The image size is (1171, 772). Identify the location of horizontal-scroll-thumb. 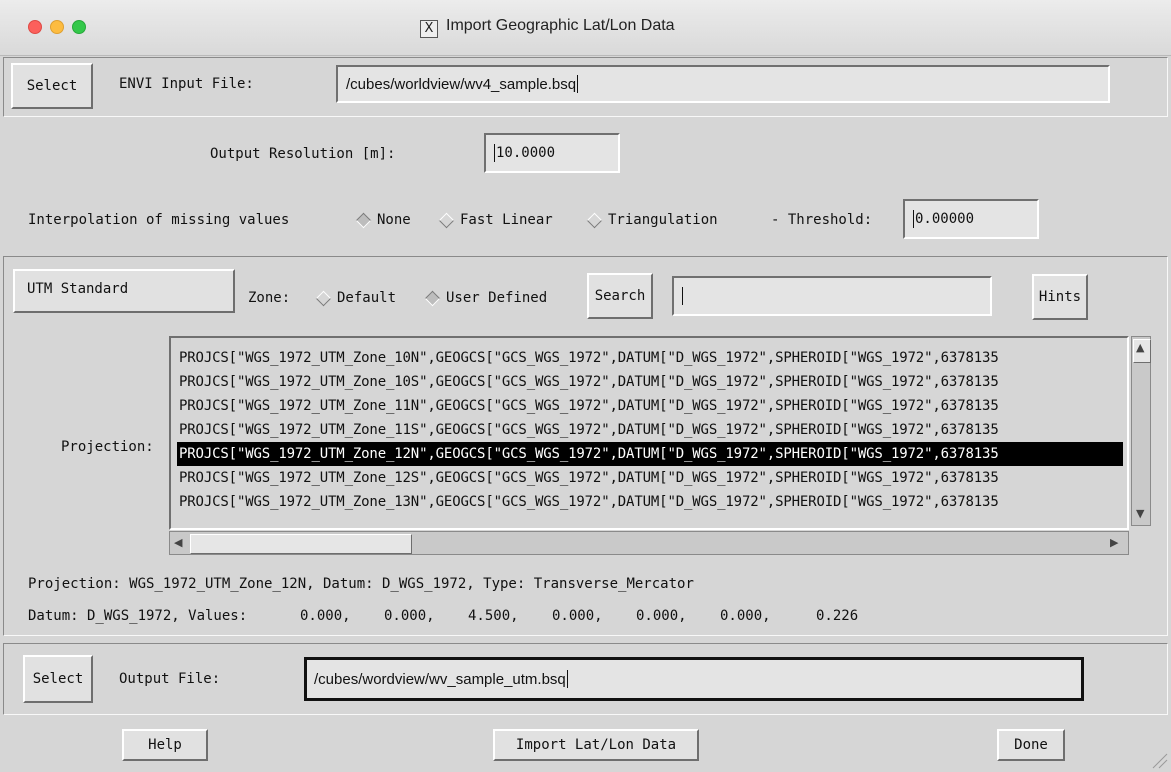
(301, 544).